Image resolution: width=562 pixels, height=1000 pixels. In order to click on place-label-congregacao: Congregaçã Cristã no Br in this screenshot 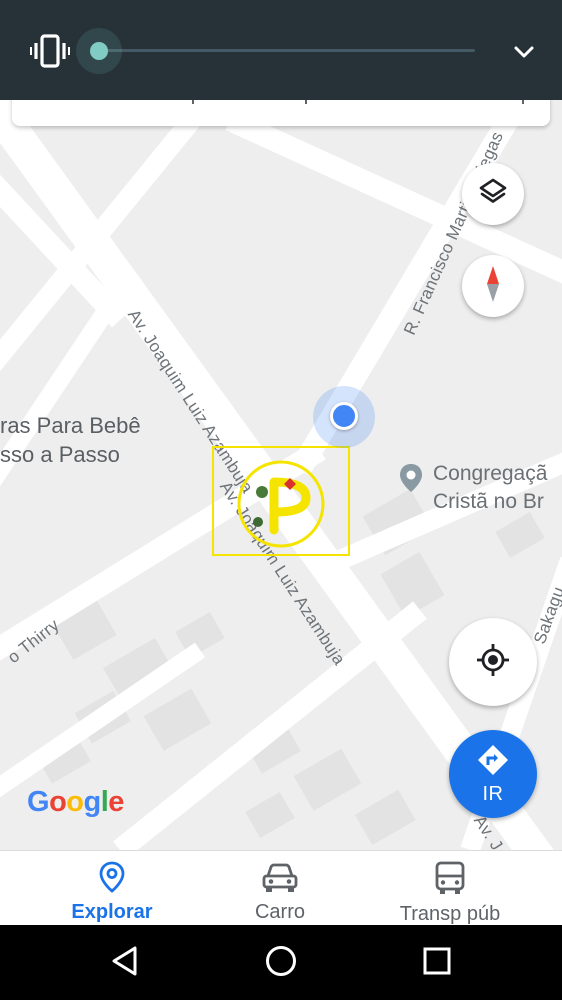, I will do `click(472, 488)`.